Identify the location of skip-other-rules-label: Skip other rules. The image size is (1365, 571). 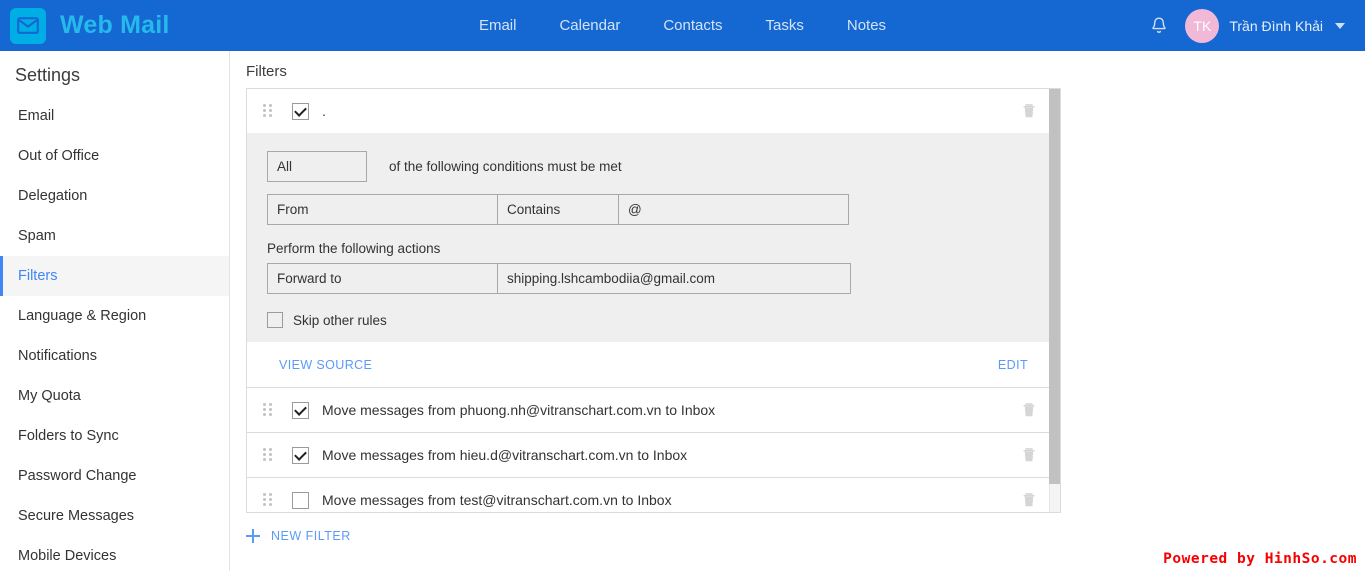
(340, 320).